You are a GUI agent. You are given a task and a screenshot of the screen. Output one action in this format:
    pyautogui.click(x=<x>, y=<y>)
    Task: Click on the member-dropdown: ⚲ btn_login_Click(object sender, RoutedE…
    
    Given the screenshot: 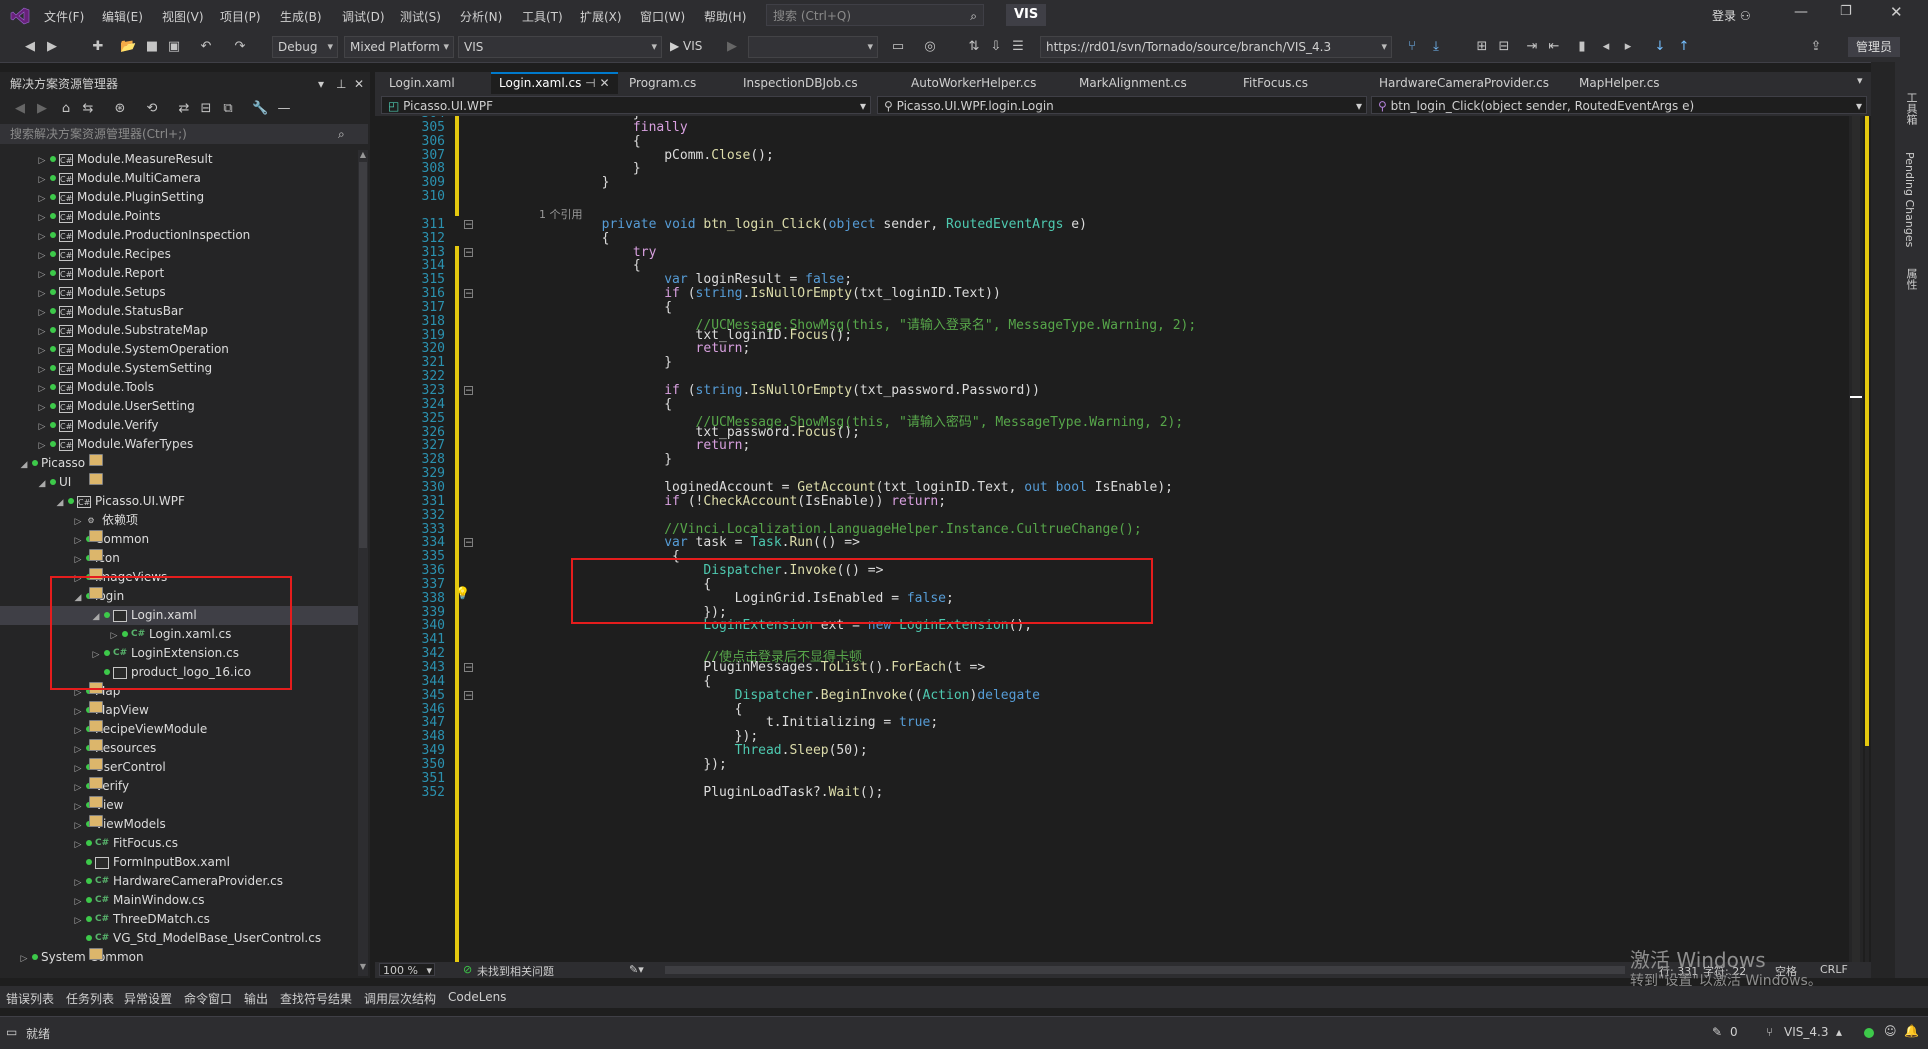 What is the action you would take?
    pyautogui.click(x=1619, y=105)
    